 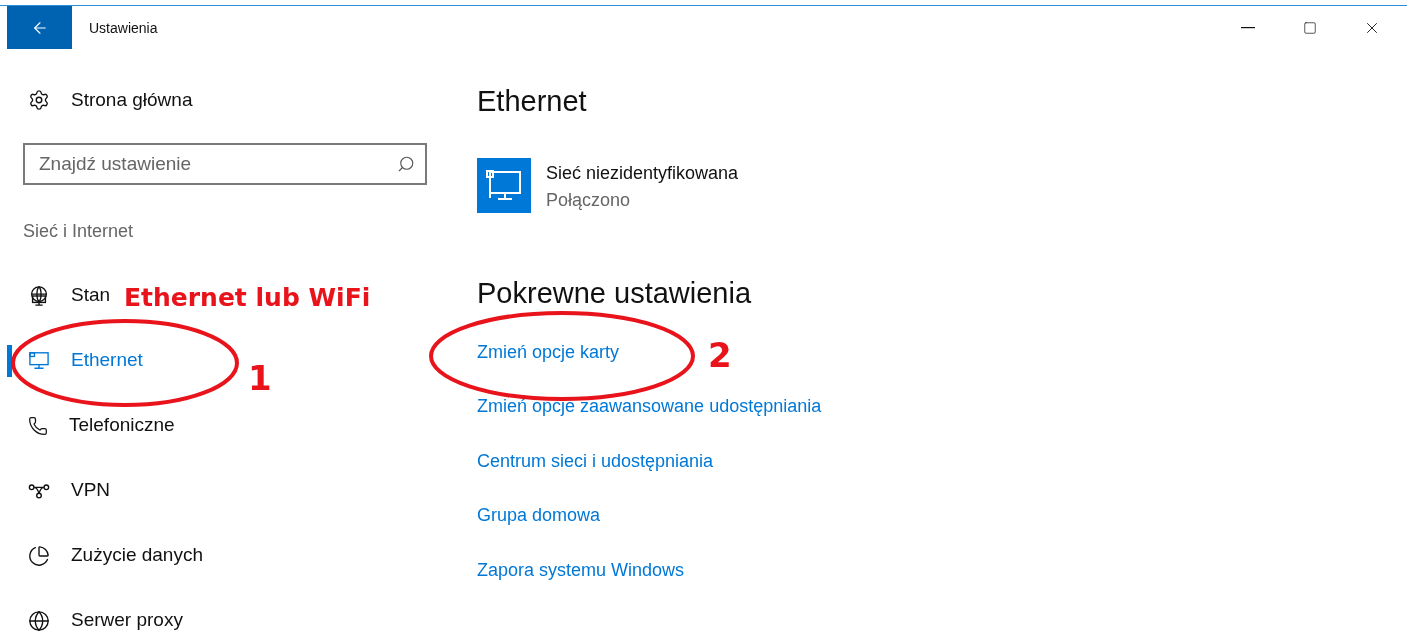 What do you see at coordinates (38, 425) in the screenshot?
I see `phone-icon` at bounding box center [38, 425].